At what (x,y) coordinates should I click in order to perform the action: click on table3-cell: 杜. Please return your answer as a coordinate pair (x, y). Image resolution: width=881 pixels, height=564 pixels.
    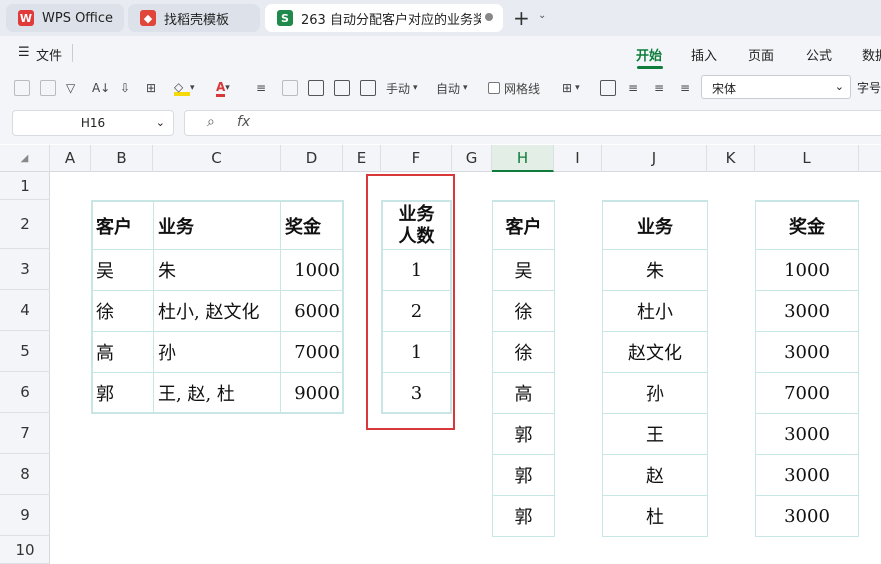
    Looking at the image, I should click on (655, 516).